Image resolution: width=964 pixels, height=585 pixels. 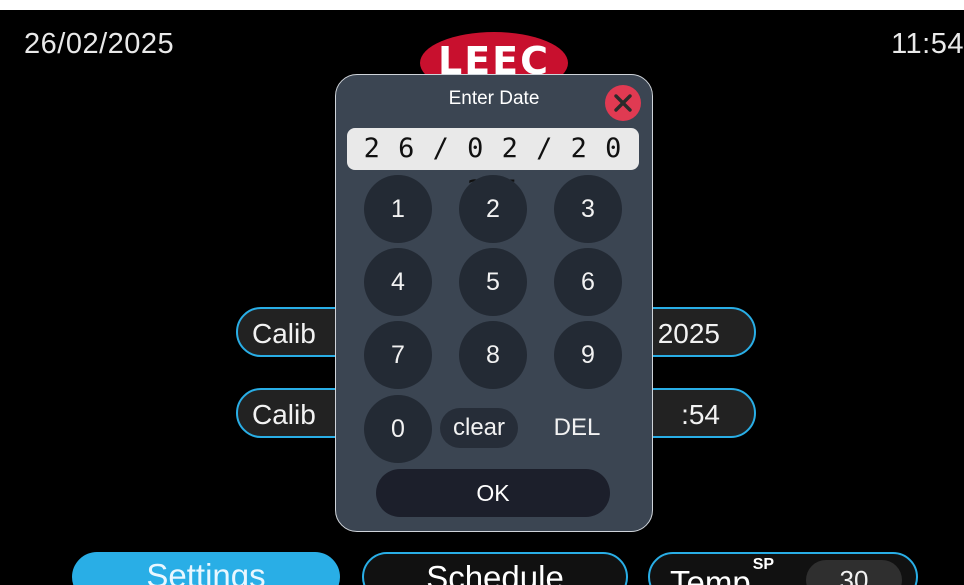 I want to click on tab-schedule: Schedule, so click(x=495, y=568).